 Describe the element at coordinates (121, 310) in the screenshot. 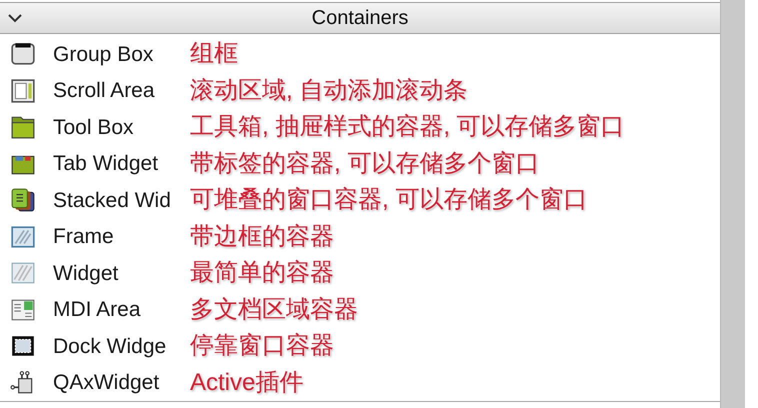

I see `widget-item: MDI Area` at that location.